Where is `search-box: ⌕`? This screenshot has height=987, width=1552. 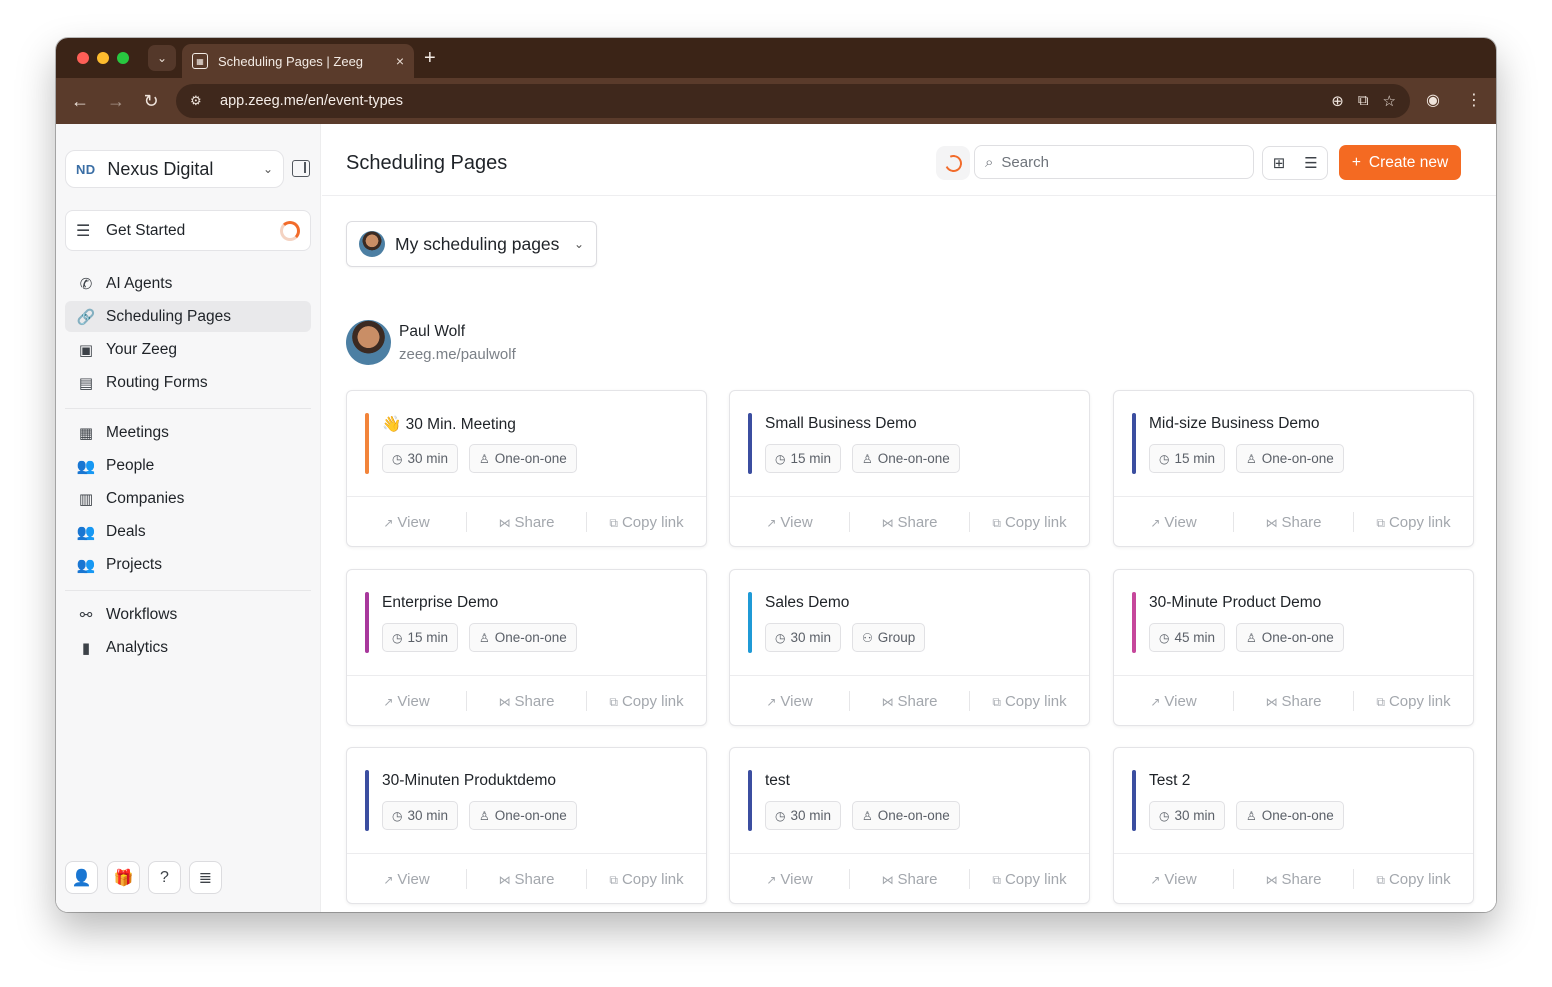 search-box: ⌕ is located at coordinates (1114, 162).